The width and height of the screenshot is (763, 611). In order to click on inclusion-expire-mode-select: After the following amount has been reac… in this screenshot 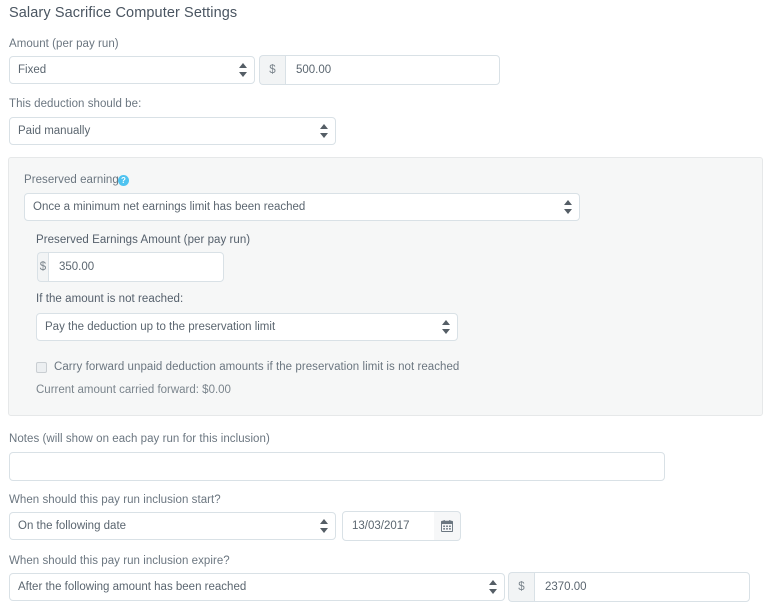, I will do `click(257, 587)`.